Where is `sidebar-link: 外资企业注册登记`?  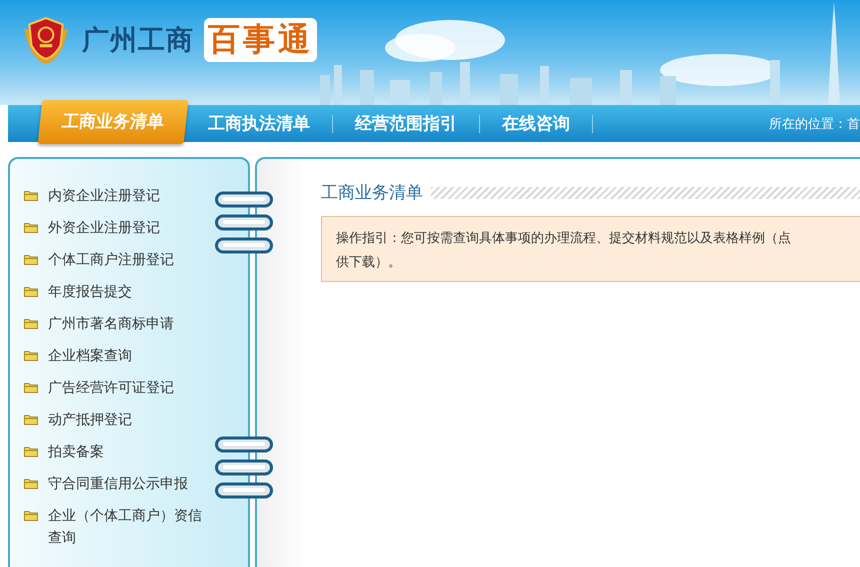 sidebar-link: 外资企业注册登记 is located at coordinates (128, 228).